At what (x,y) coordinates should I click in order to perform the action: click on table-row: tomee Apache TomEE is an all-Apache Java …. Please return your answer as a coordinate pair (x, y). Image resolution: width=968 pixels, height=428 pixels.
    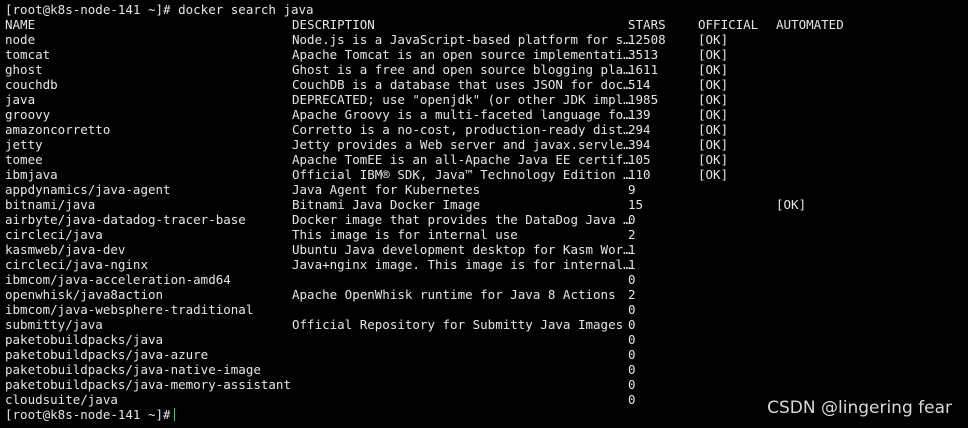
    Looking at the image, I should click on (486, 159).